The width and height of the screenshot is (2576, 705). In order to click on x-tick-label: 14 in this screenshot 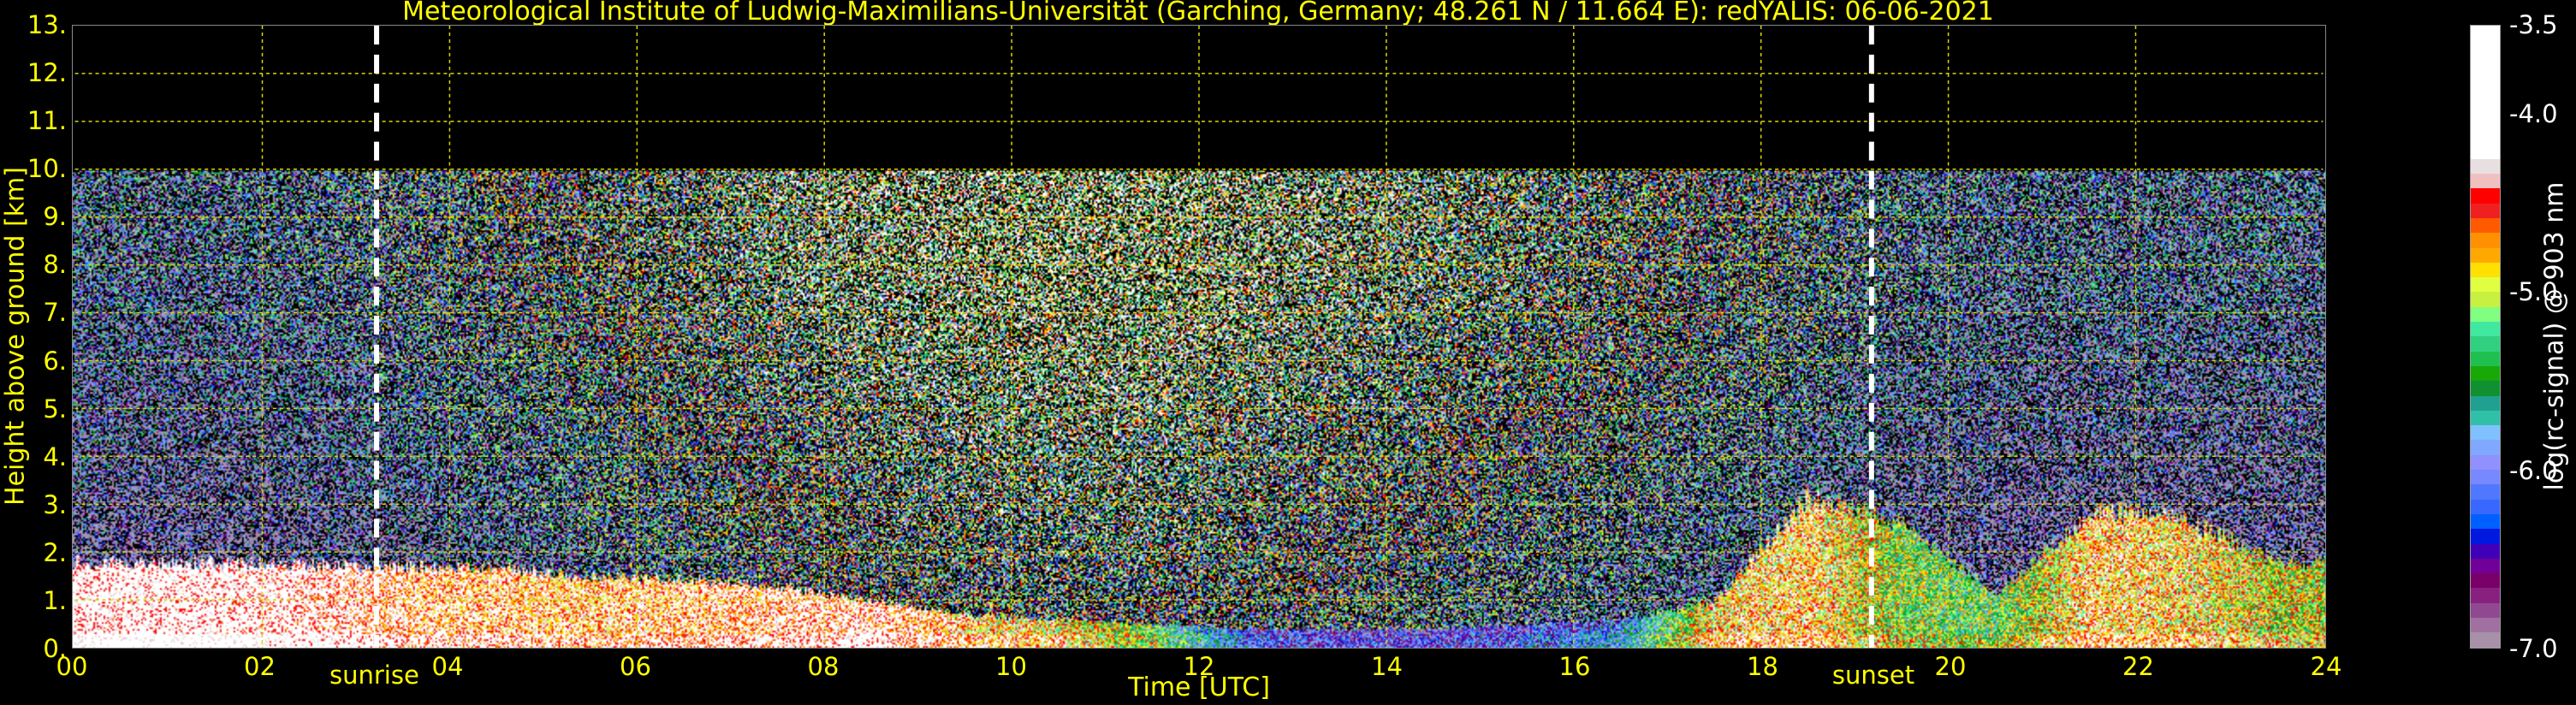, I will do `click(1387, 666)`.